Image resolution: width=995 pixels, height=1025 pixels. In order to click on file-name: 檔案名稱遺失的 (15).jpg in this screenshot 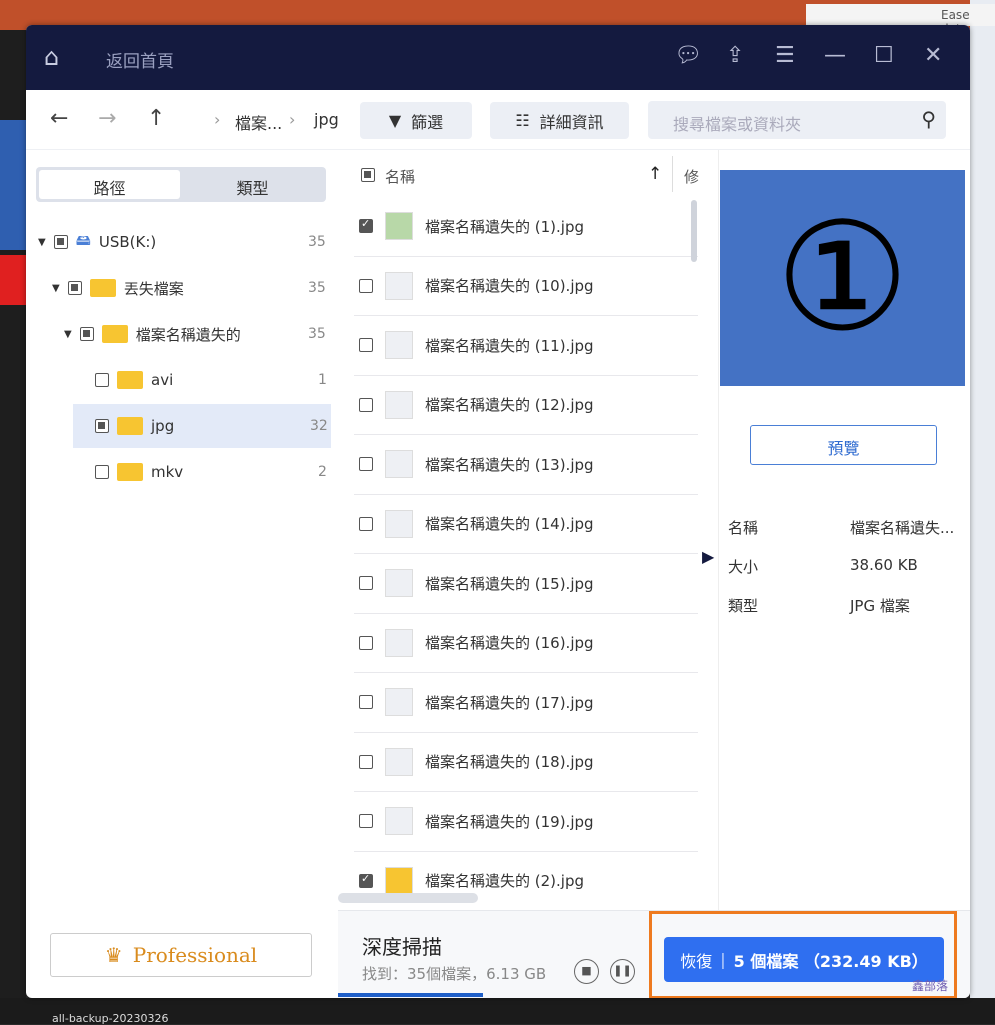, I will do `click(509, 583)`.